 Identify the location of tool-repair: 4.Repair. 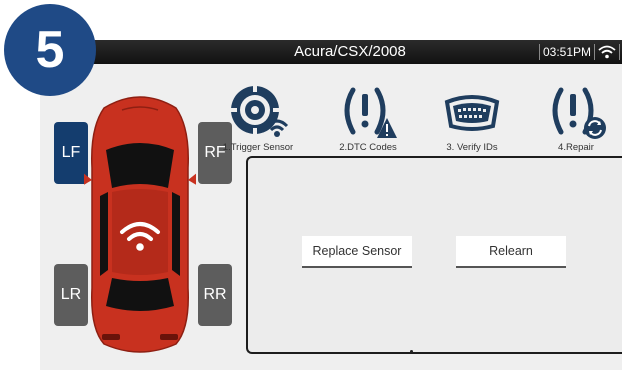
(574, 115).